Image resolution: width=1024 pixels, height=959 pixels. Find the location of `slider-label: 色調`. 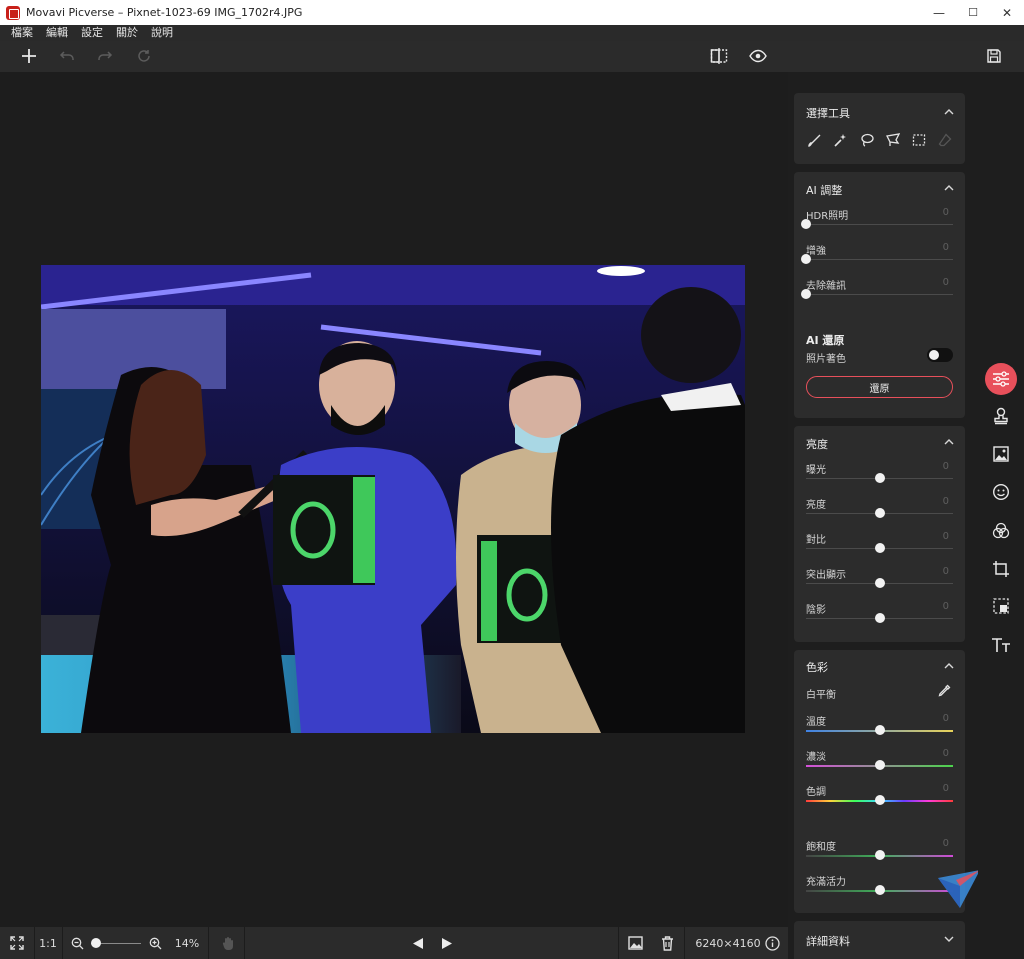

slider-label: 色調 is located at coordinates (816, 792).